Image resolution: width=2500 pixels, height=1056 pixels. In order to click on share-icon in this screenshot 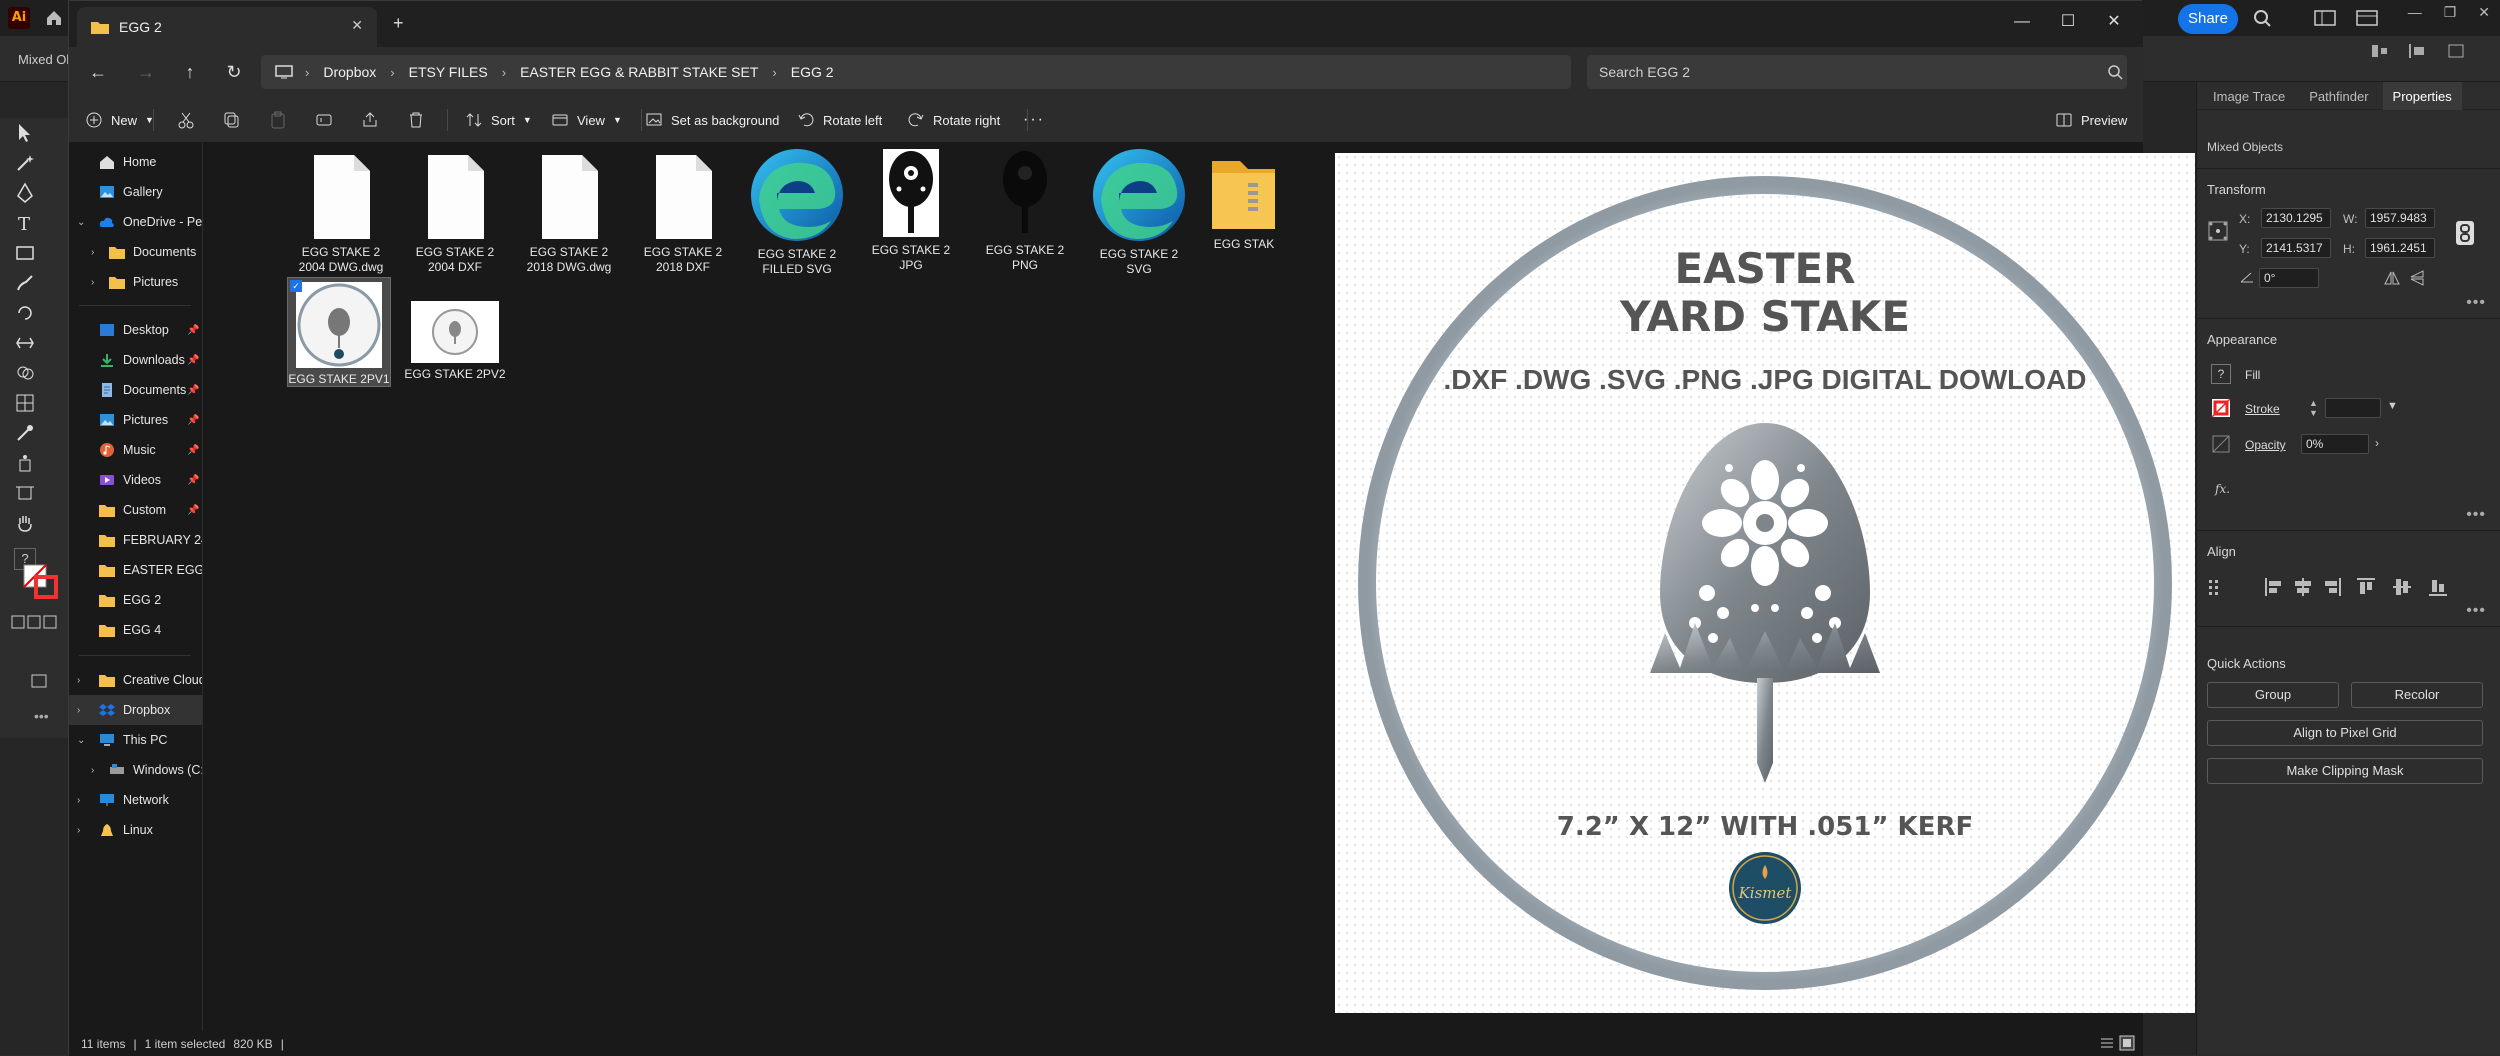, I will do `click(370, 120)`.